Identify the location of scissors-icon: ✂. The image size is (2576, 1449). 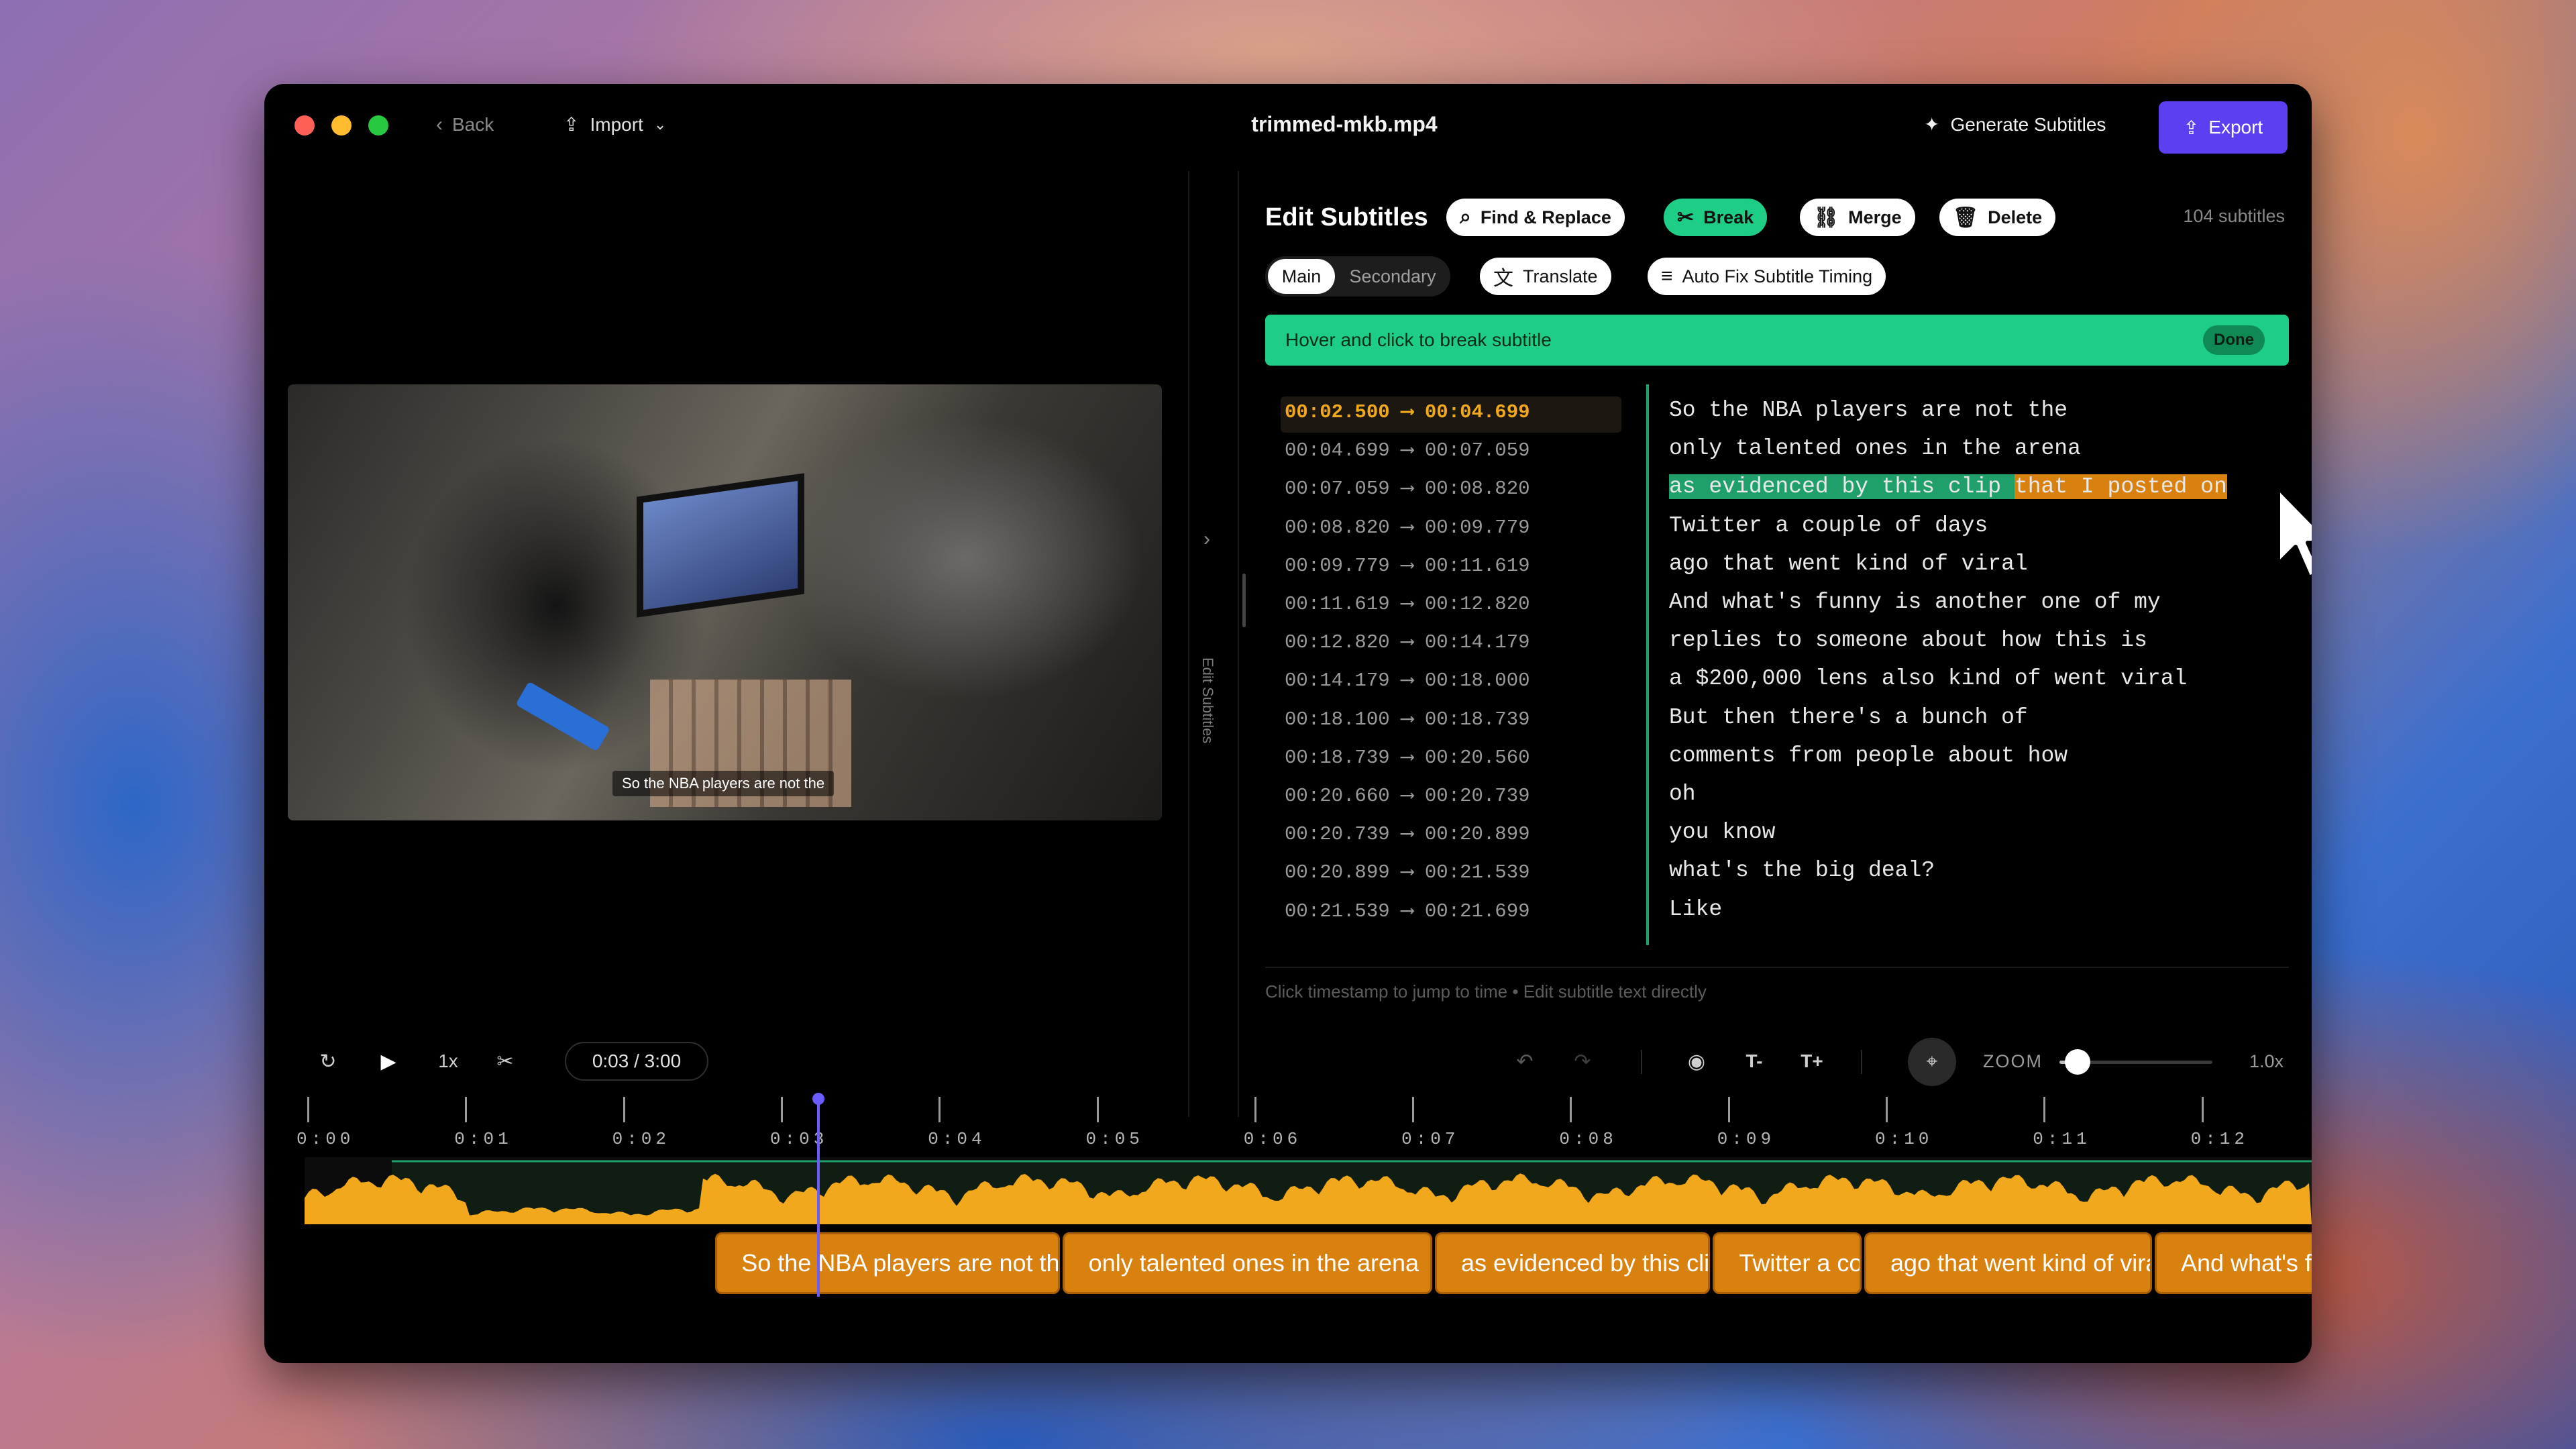
(505, 1061).